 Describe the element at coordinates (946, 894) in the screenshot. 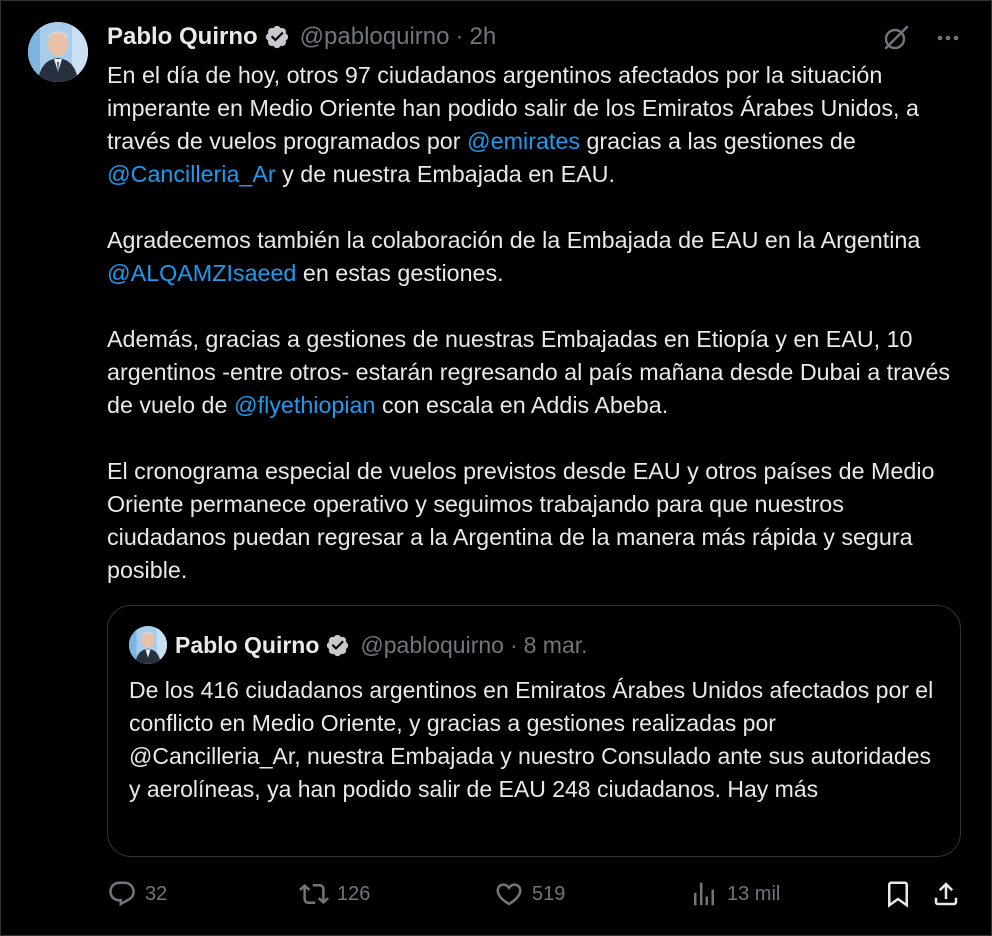

I see `share-icon` at that location.